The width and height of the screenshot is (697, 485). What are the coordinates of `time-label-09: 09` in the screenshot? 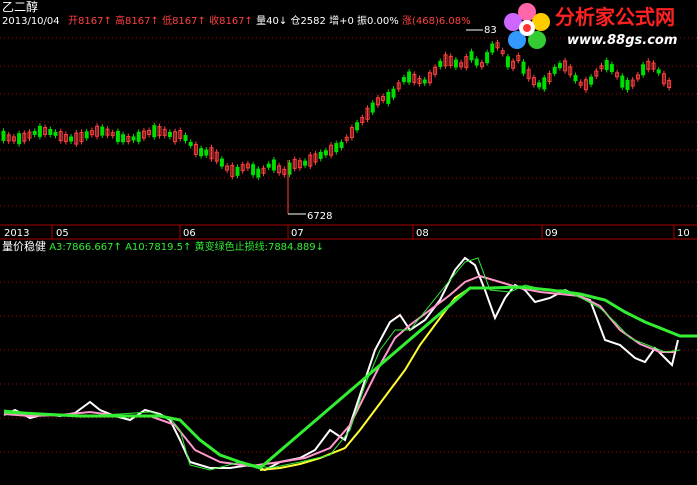 It's located at (551, 233).